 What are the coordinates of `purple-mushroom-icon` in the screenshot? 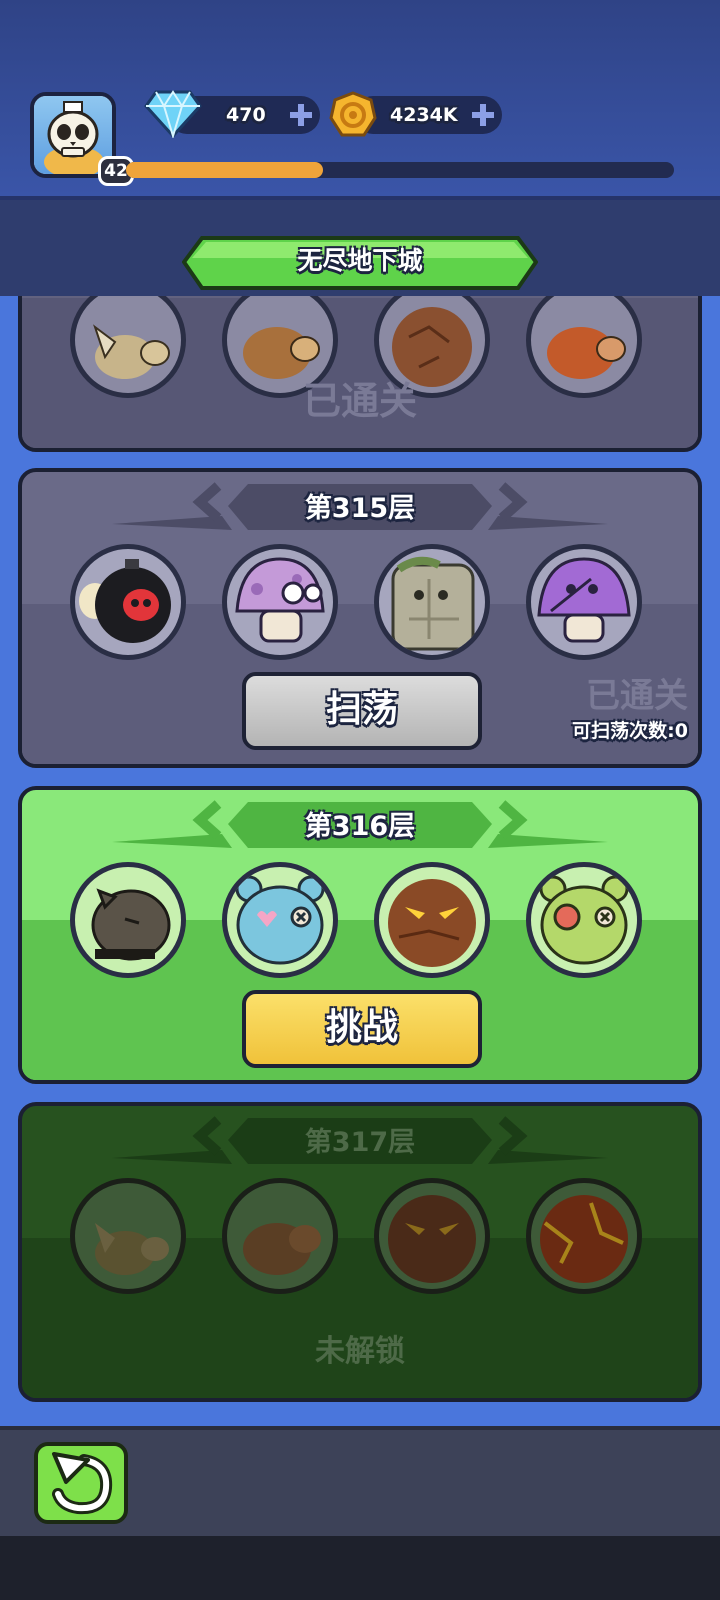 It's located at (280, 602).